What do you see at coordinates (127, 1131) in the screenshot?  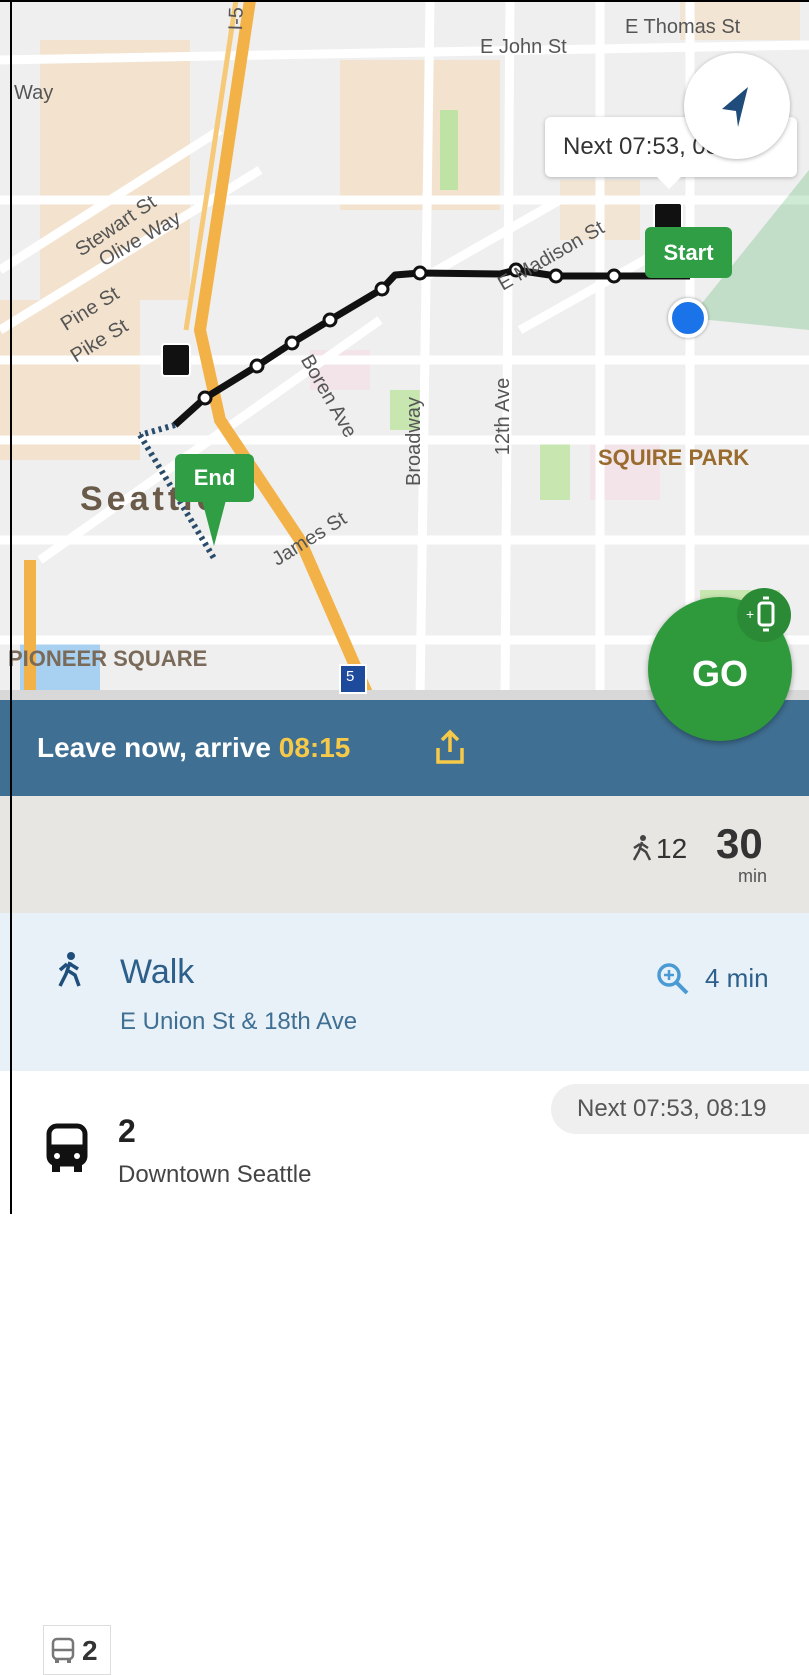 I see `bus-route-number: 2` at bounding box center [127, 1131].